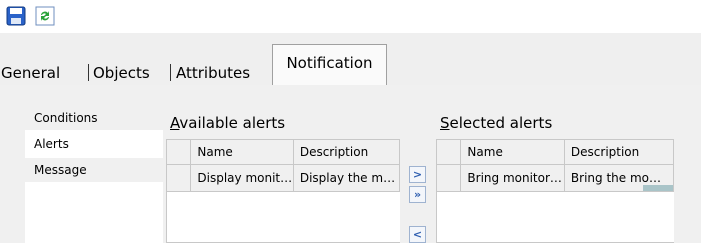 This screenshot has height=243, width=701. I want to click on section-list: Conditions Alerts Message, so click(94, 174).